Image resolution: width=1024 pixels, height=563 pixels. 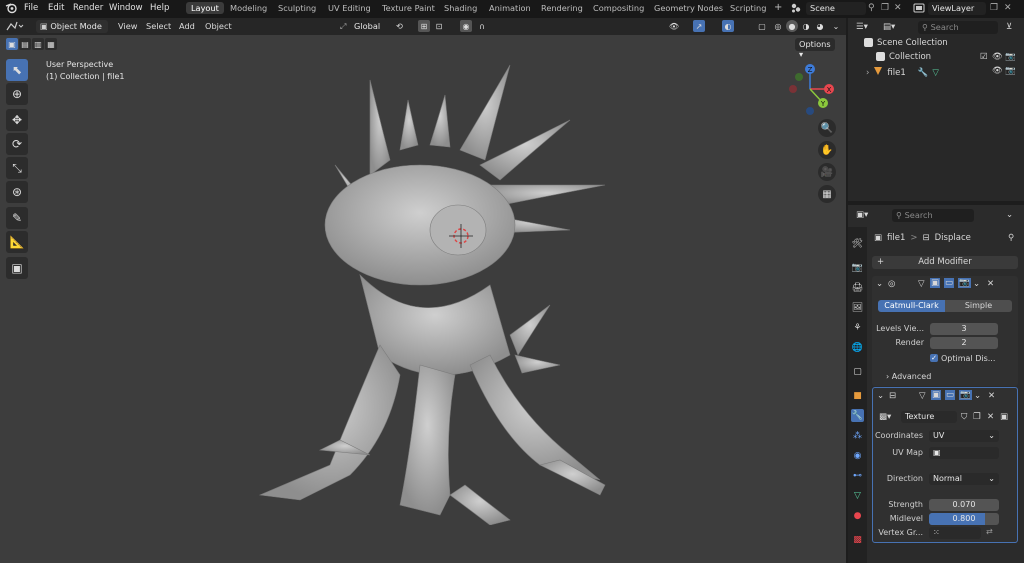 I want to click on add-cube-tool-icon: ▣, so click(x=17, y=268).